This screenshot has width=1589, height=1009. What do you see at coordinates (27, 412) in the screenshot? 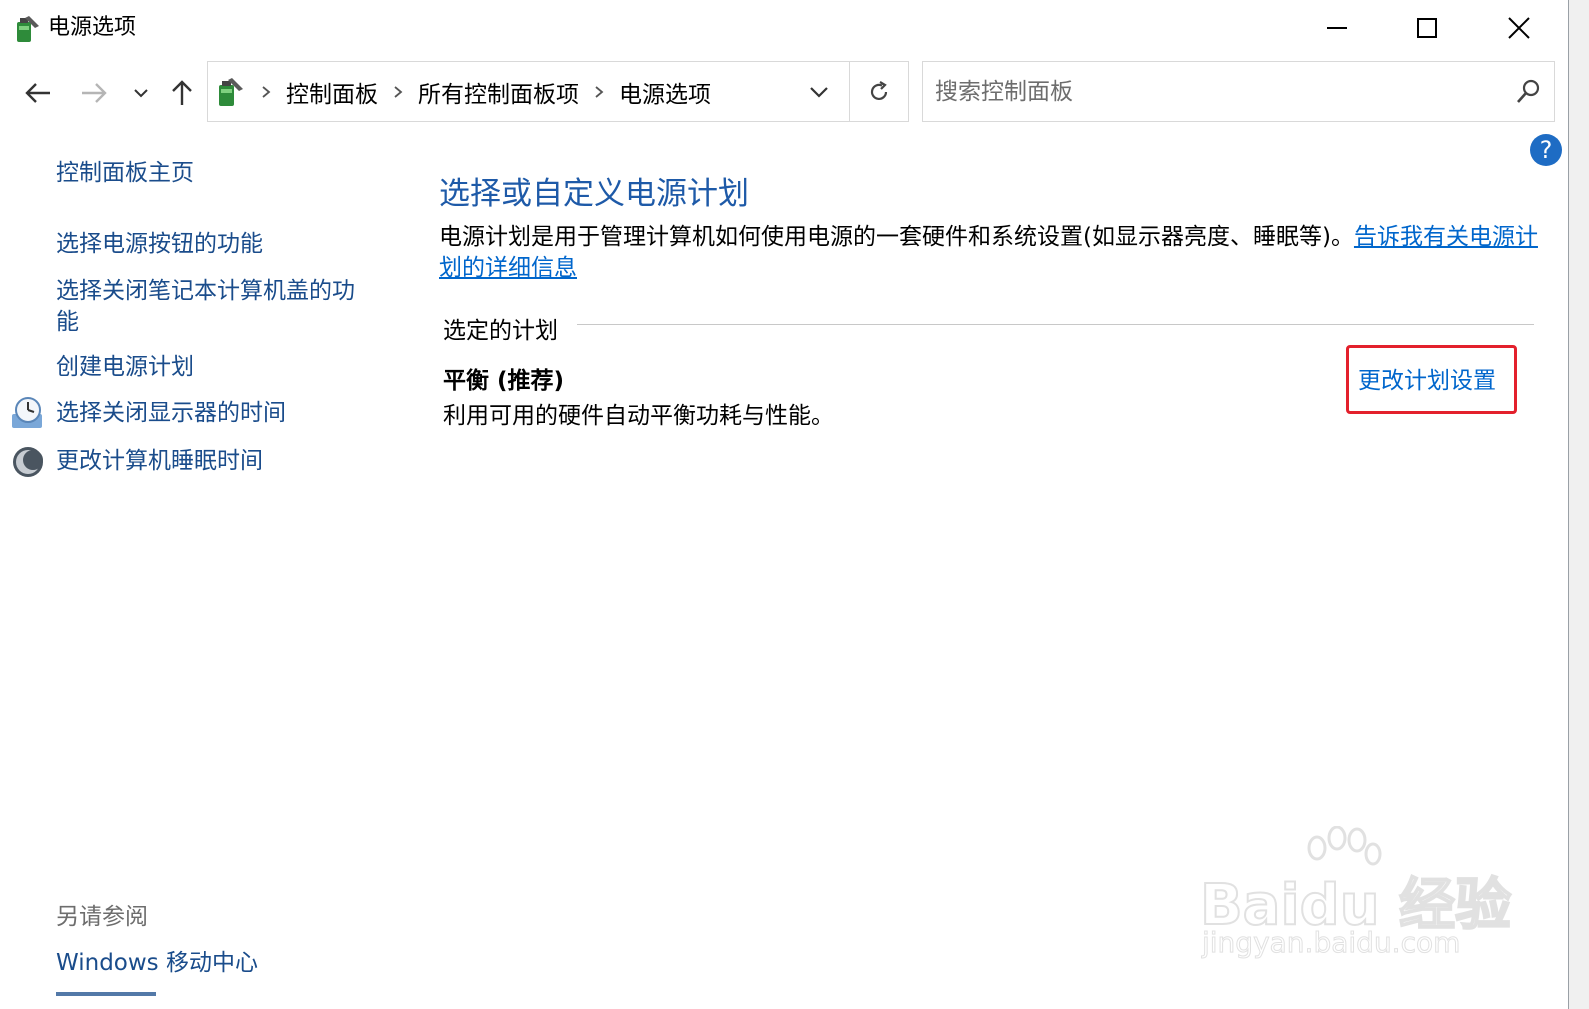
I see `clock-monitor-icon` at bounding box center [27, 412].